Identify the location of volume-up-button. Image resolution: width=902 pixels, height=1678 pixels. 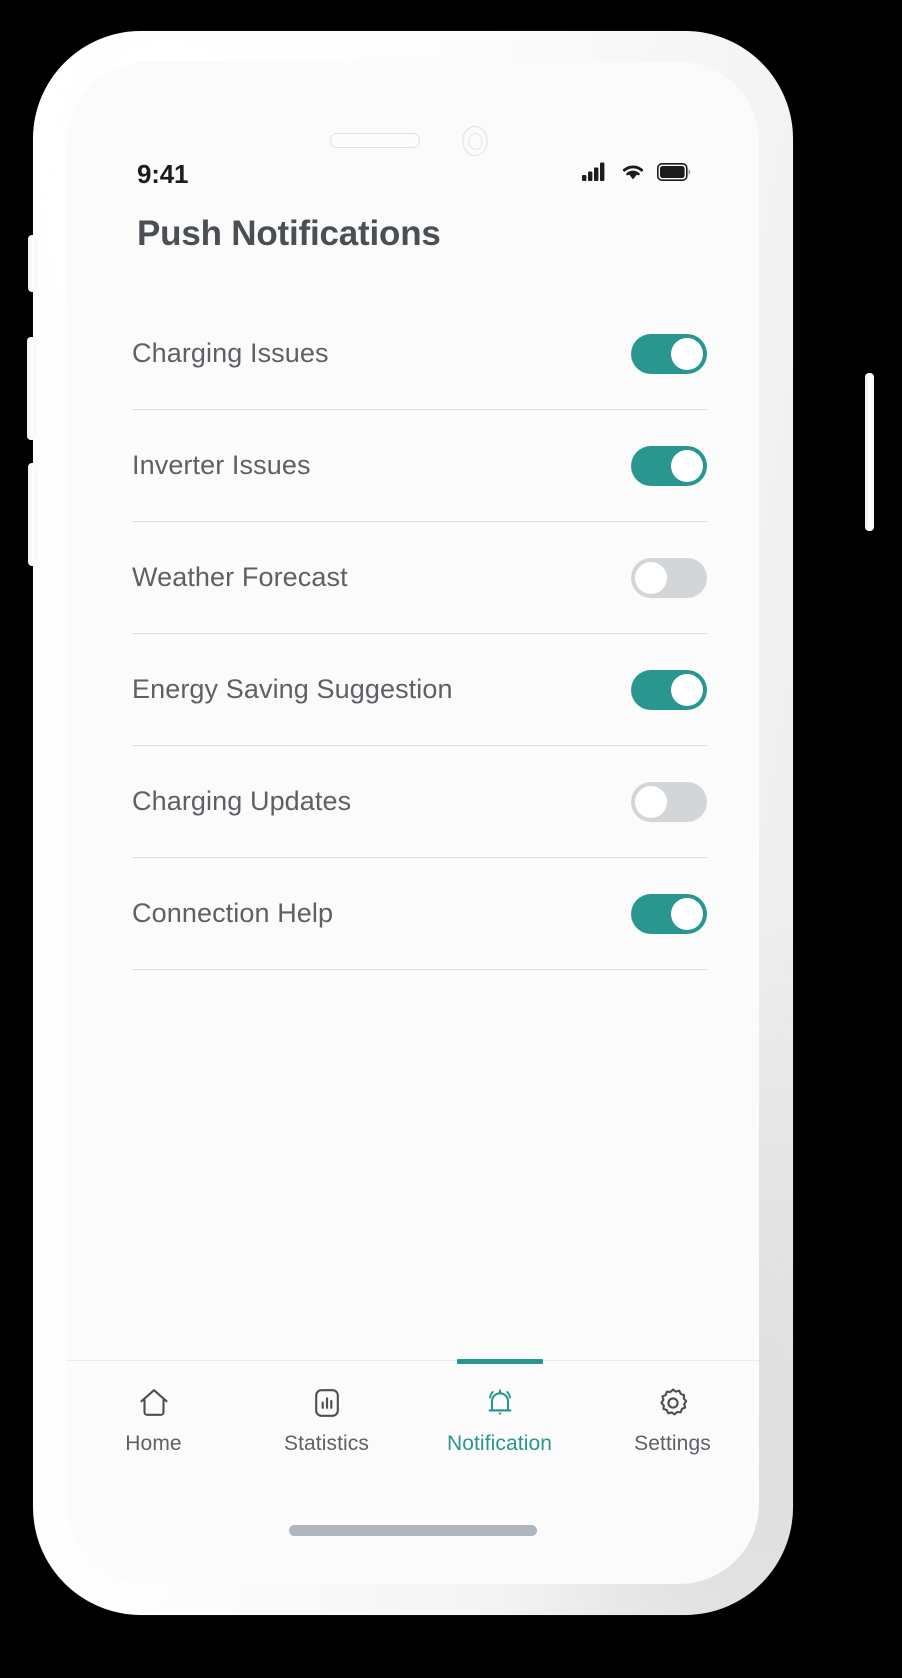
(31, 388).